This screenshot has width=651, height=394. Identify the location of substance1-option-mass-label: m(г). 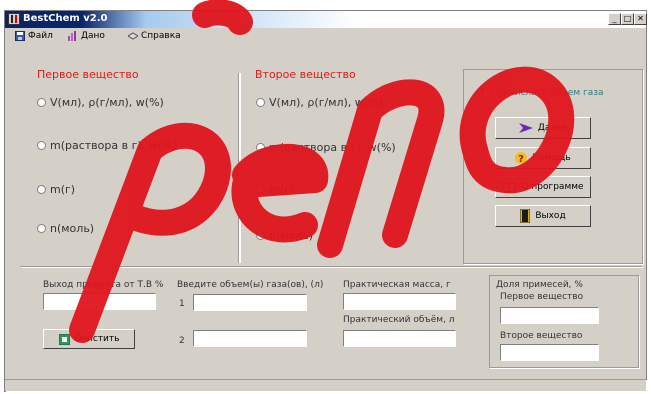
(63, 189).